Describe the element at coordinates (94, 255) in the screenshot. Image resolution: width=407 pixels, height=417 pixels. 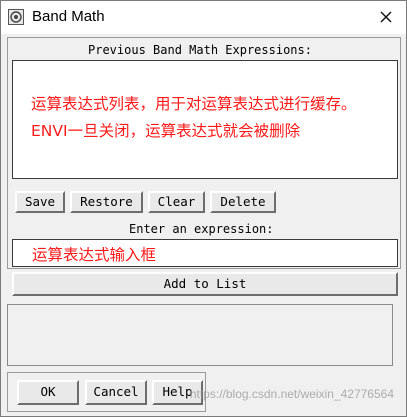
I see `expression-input-annotation: 运算表达式输入框` at that location.